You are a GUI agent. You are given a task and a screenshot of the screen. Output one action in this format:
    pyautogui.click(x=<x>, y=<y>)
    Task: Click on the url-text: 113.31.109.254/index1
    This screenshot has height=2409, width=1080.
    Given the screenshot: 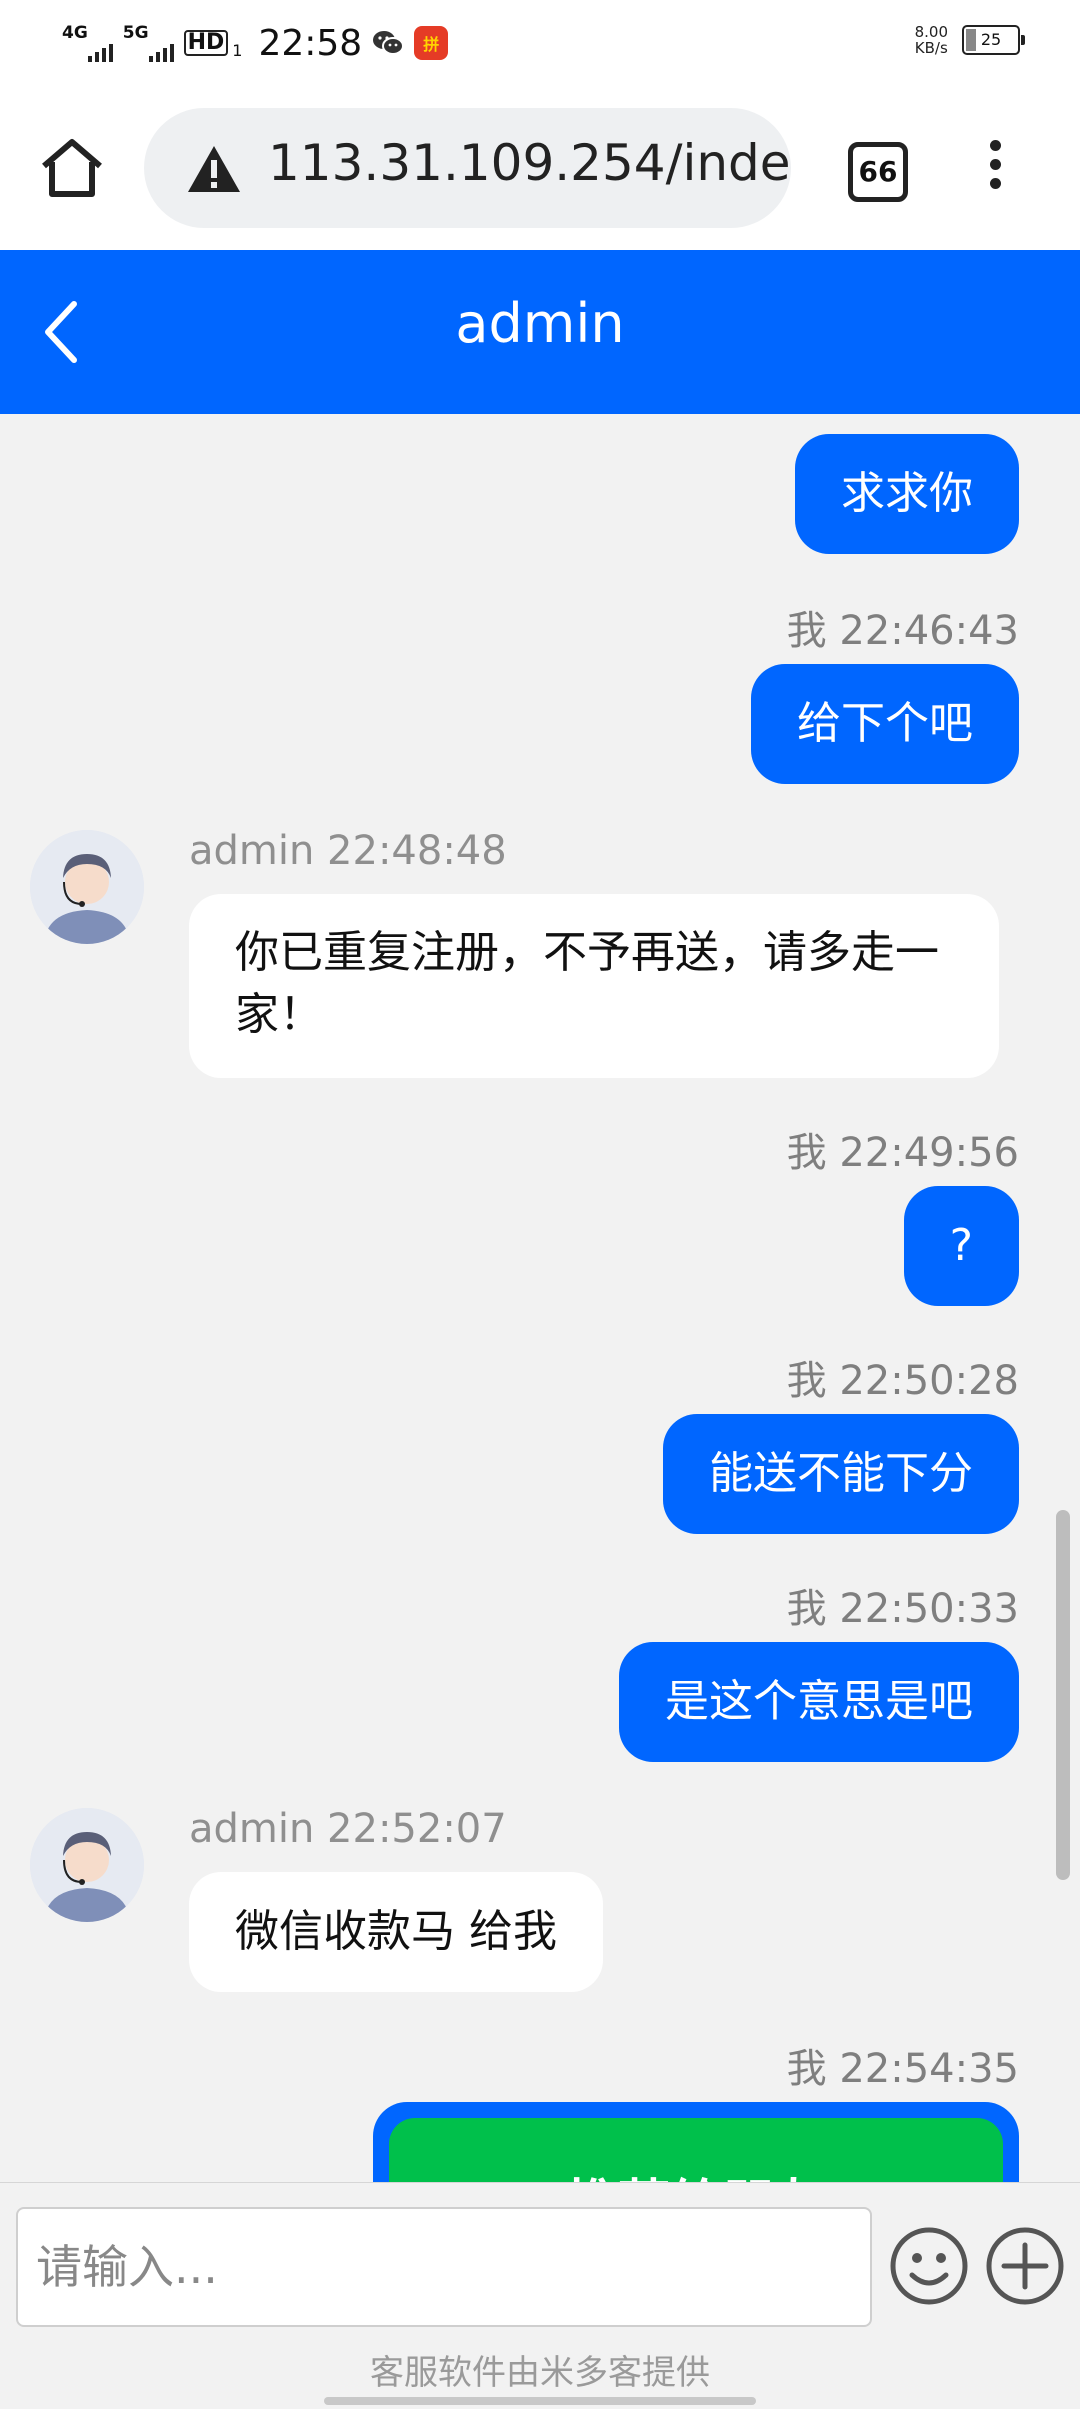 What is the action you would take?
    pyautogui.click(x=529, y=163)
    